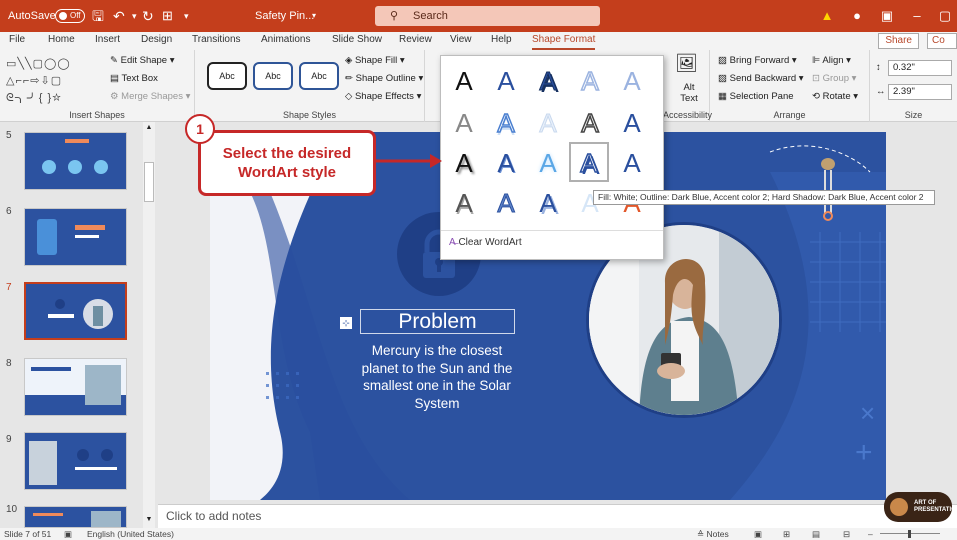 The width and height of the screenshot is (957, 540). Describe the element at coordinates (548, 163) in the screenshot. I see `wordart-style-13: A` at that location.